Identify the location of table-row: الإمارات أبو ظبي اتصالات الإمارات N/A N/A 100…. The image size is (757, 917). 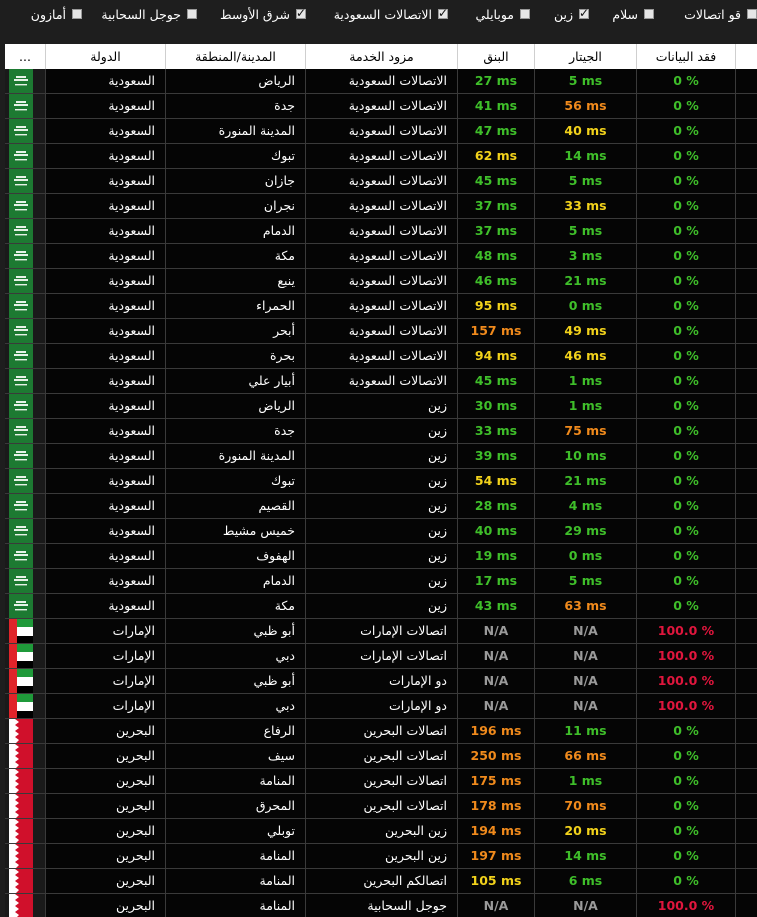
(381, 631).